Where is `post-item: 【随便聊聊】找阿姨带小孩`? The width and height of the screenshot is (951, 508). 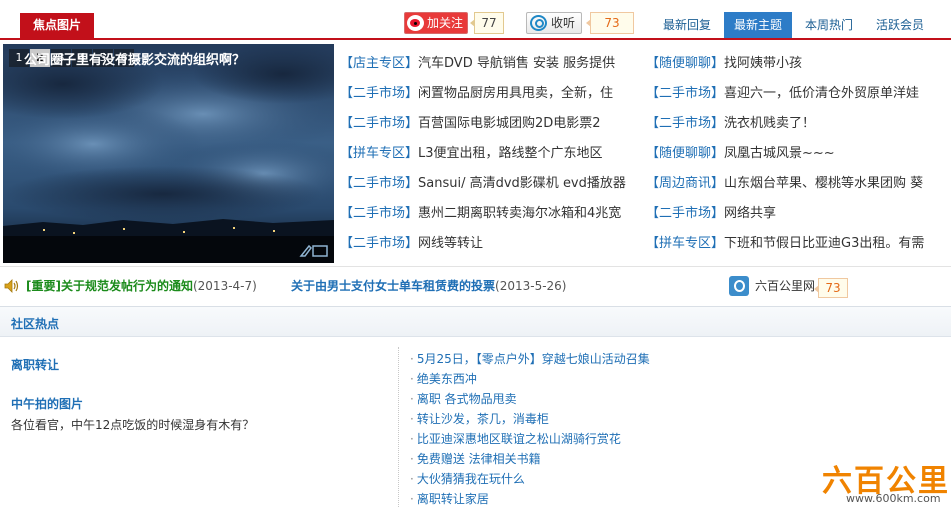
post-item: 【随便聊聊】找阿姨带小孩 is located at coordinates (798, 64).